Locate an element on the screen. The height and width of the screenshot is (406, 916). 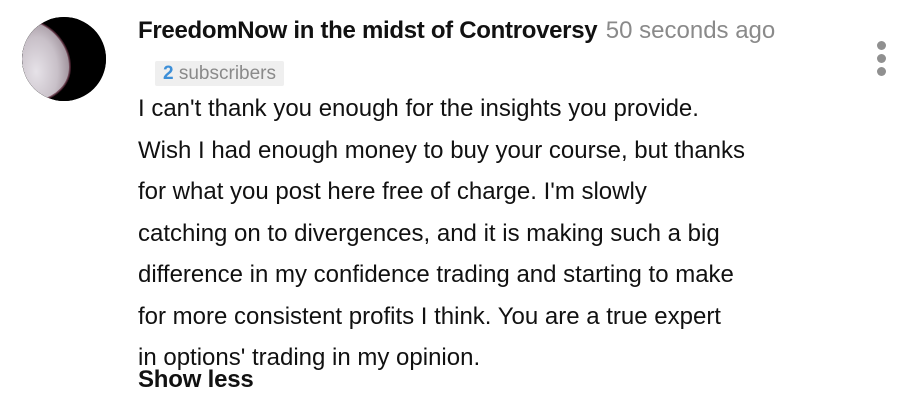
show-less-button: Show less is located at coordinates (196, 380).